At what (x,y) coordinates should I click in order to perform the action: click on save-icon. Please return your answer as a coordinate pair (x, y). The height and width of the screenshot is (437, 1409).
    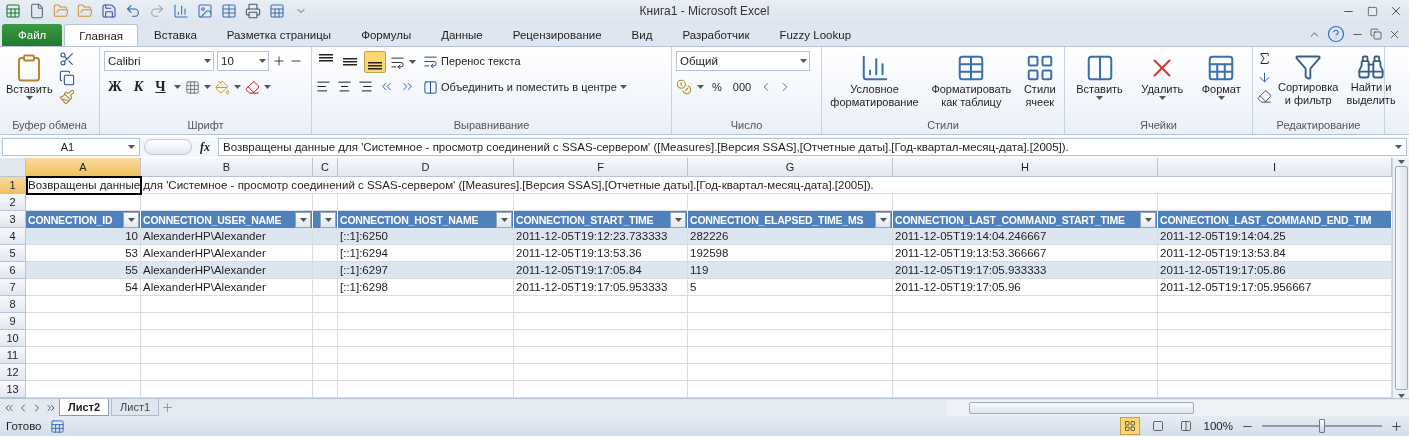
    Looking at the image, I should click on (109, 11).